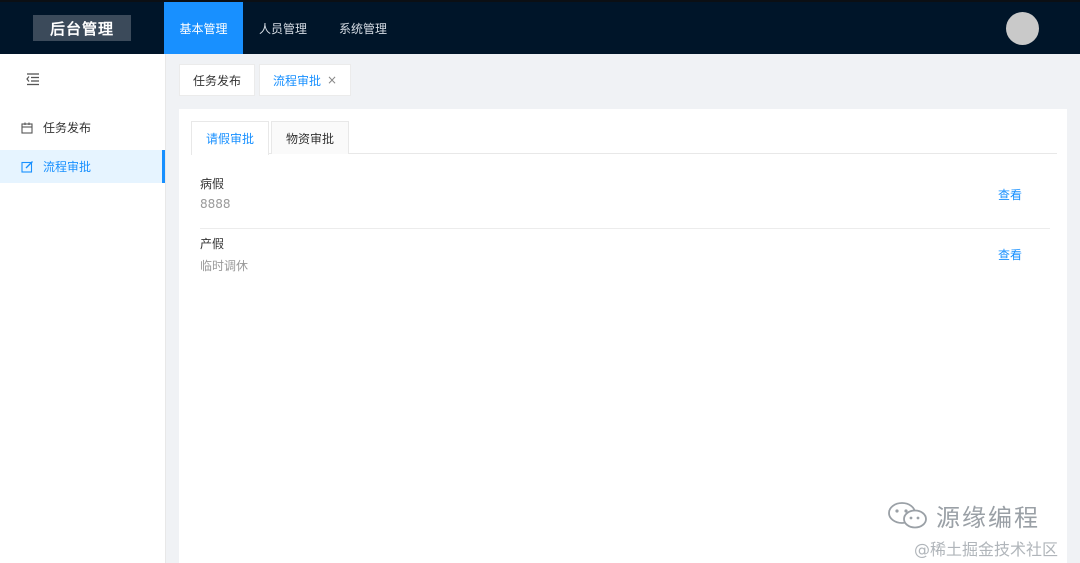 The image size is (1080, 563). I want to click on sidebar-item-task-publish: 任务发布, so click(82, 127).